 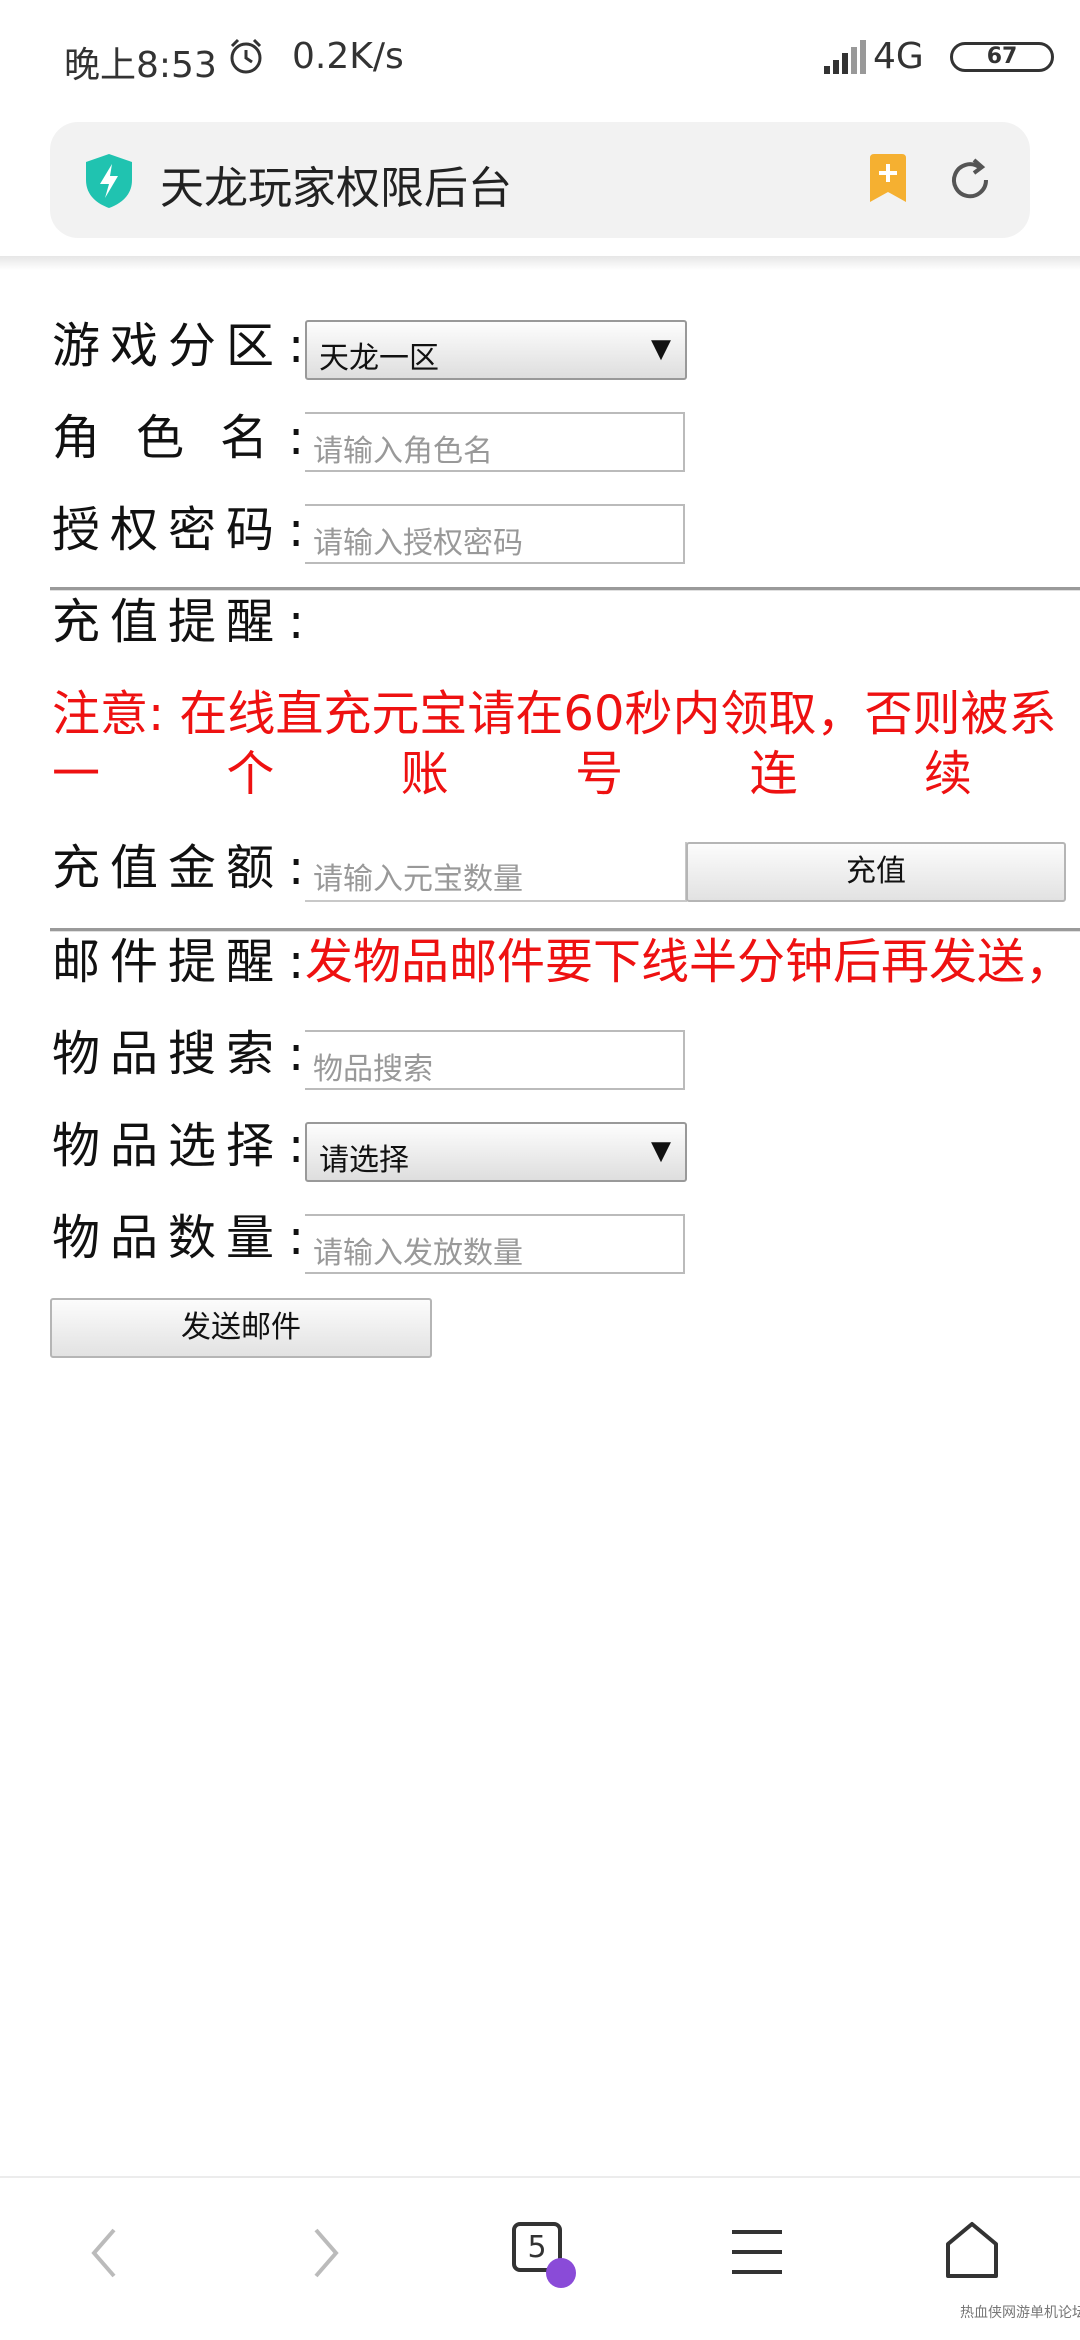 What do you see at coordinates (540, 180) in the screenshot?
I see `address-bar: 天龙玩家权限后台` at bounding box center [540, 180].